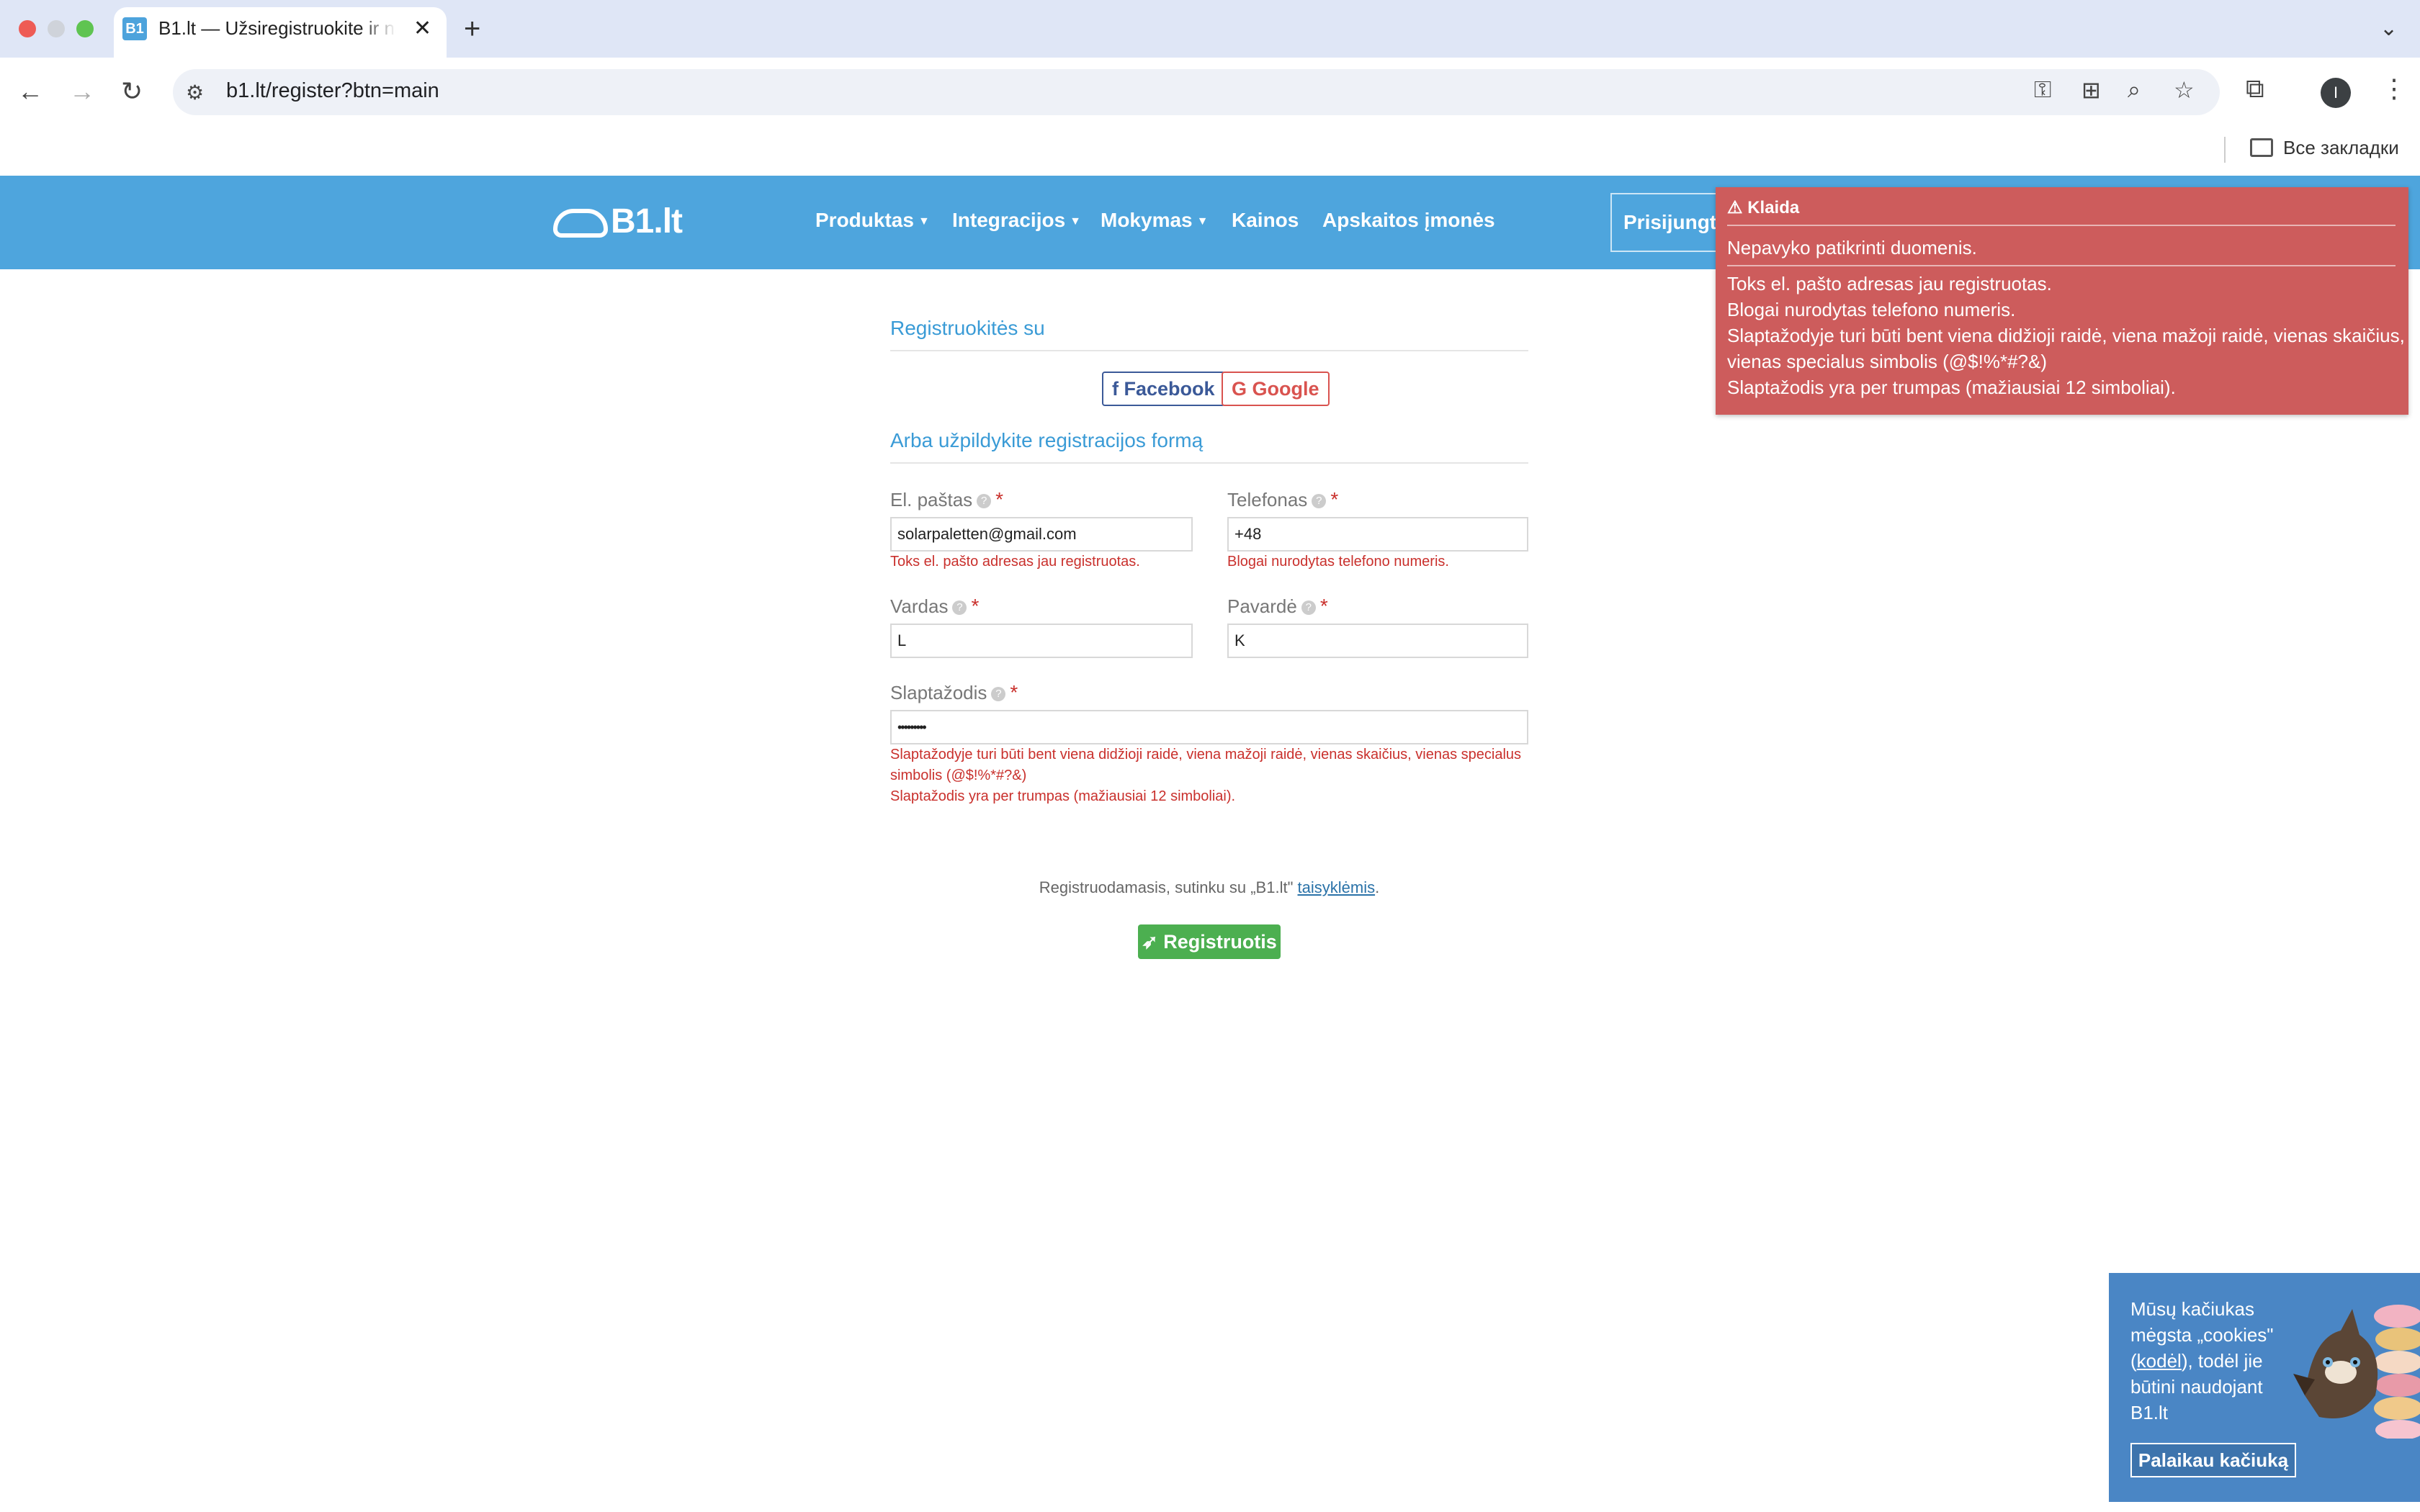 This screenshot has width=2420, height=1512. Describe the element at coordinates (1262, 606) in the screenshot. I see `label-text: Pavardė` at that location.